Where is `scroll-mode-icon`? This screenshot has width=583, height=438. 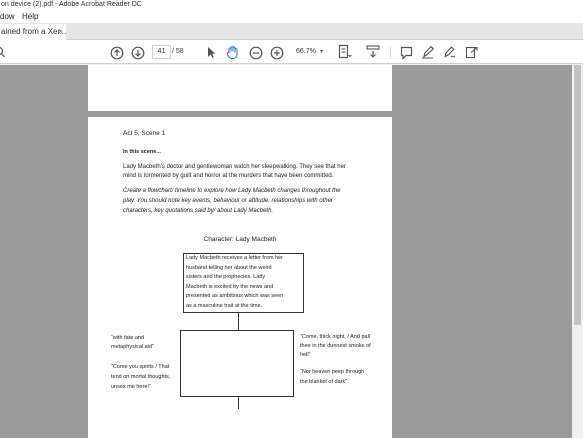
scroll-mode-icon is located at coordinates (373, 52).